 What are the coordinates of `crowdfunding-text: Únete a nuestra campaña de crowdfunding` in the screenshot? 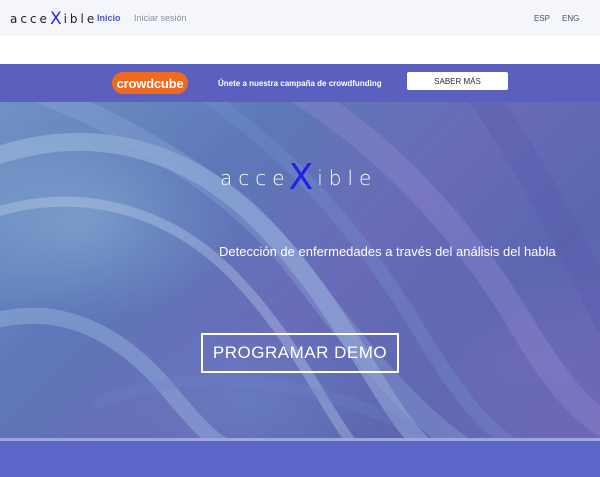 It's located at (300, 83).